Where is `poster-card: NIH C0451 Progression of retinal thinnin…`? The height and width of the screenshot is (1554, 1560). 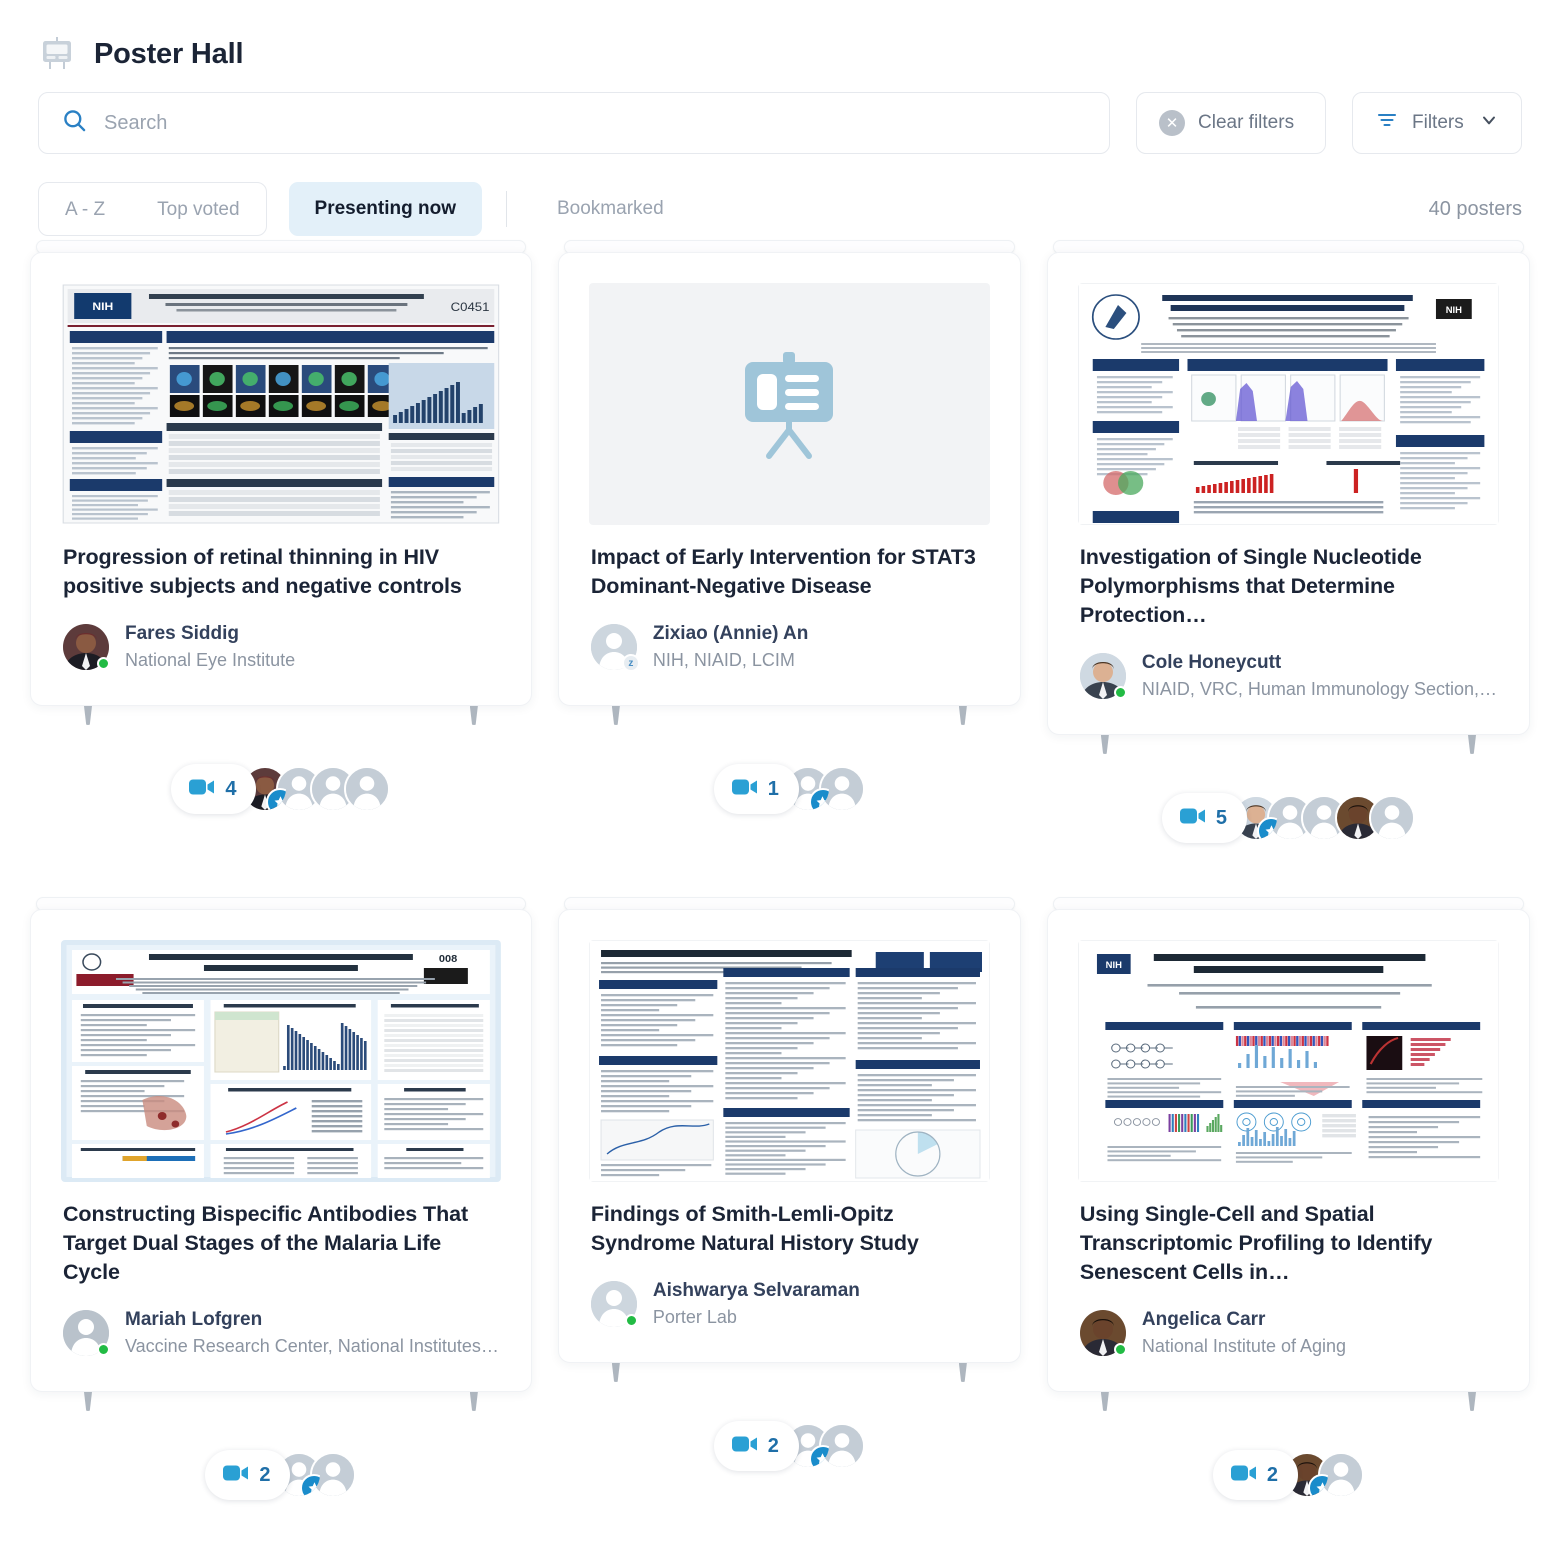
poster-card: NIH C0451 Progression of retinal thinnin… is located at coordinates (281, 479).